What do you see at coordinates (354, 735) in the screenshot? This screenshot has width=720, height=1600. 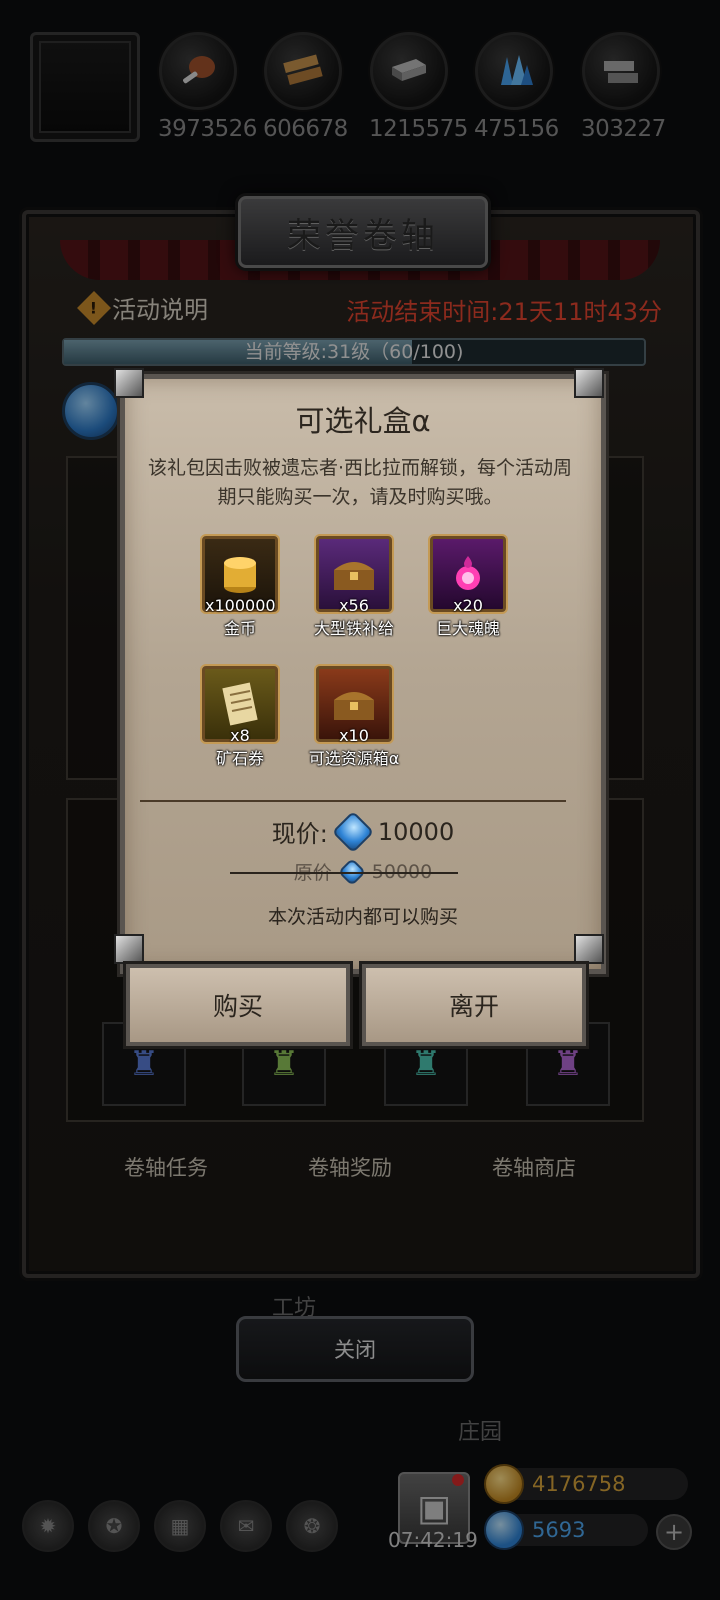 I see `item-quantity: x10` at bounding box center [354, 735].